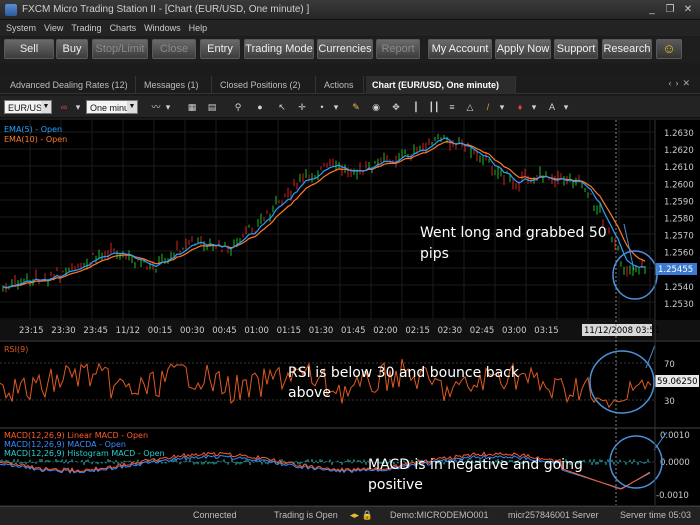 The width and height of the screenshot is (700, 525). What do you see at coordinates (238, 107) in the screenshot?
I see `zoom-icon: ⚲` at bounding box center [238, 107].